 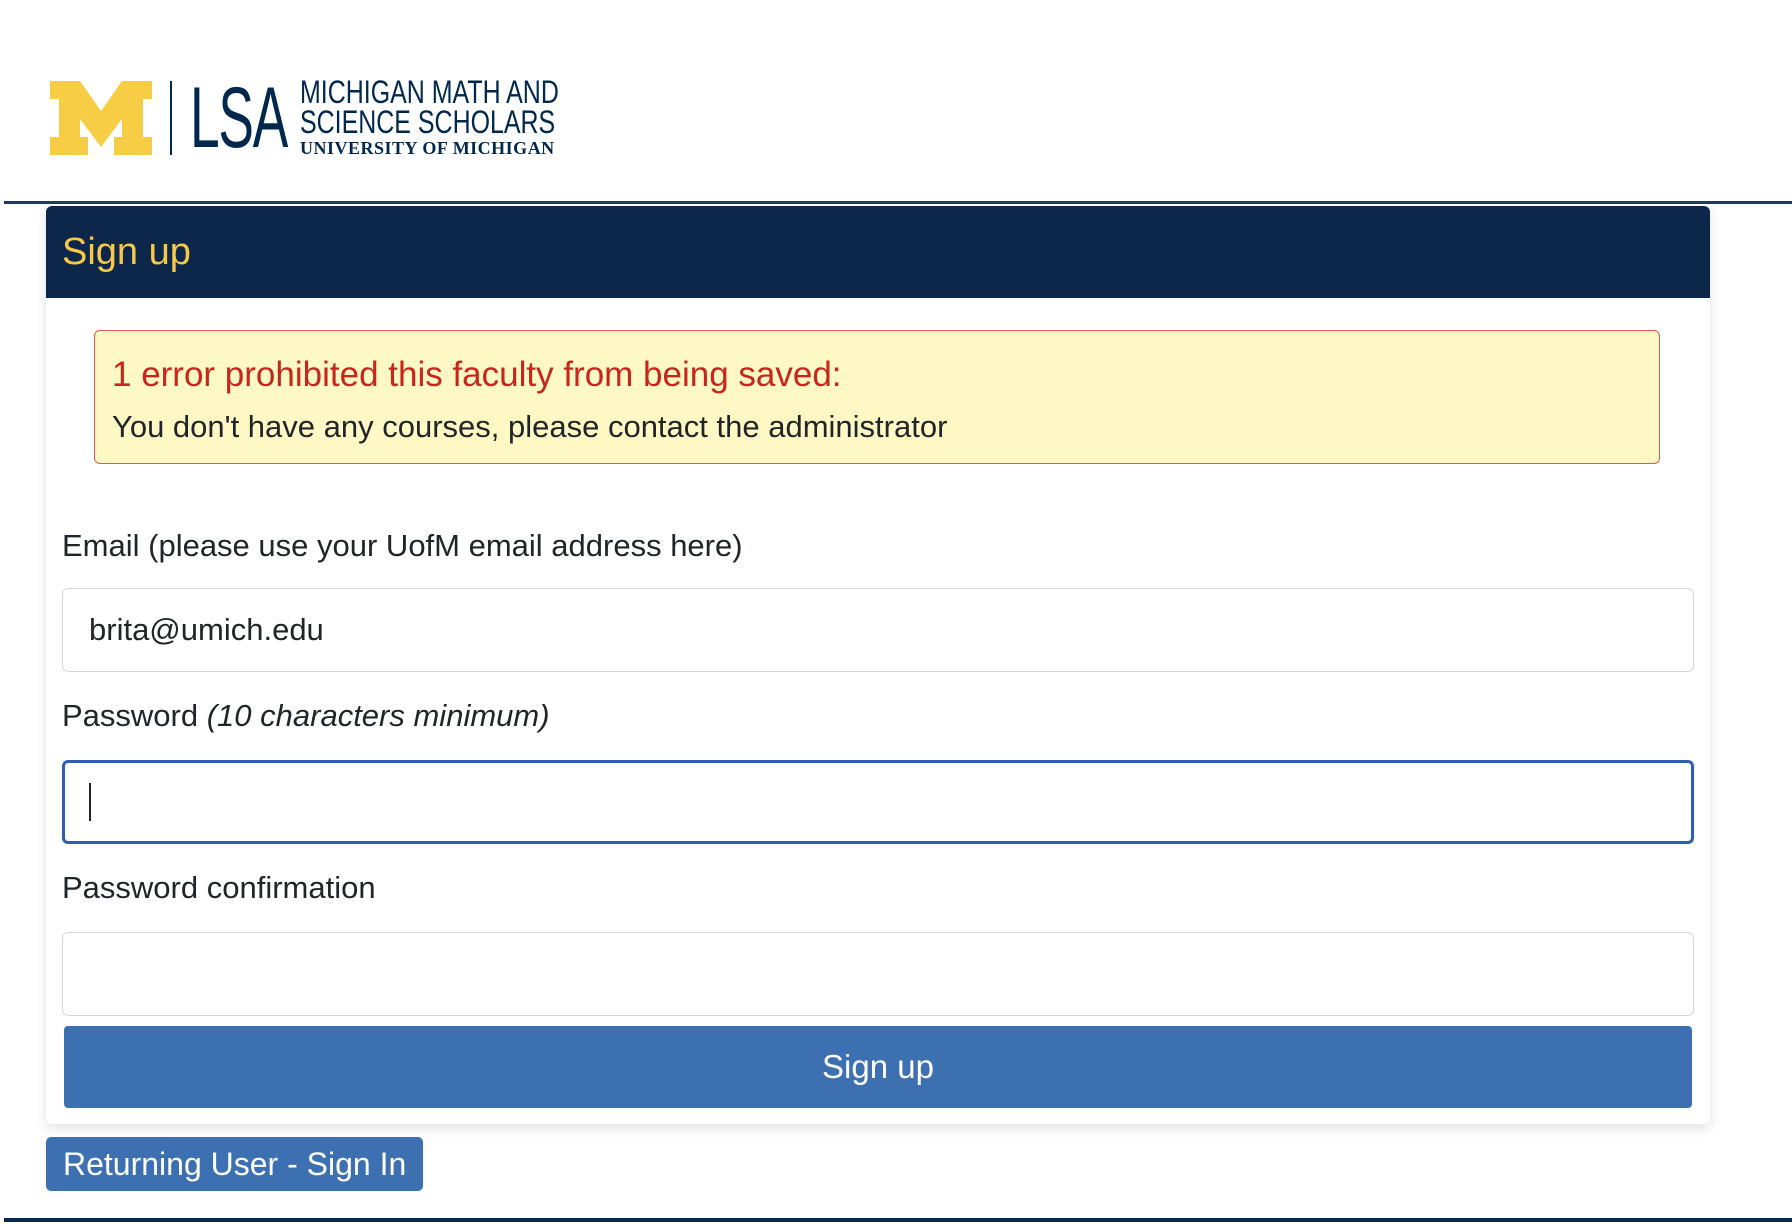 I want to click on footer-divider, so click(x=898, y=1220).